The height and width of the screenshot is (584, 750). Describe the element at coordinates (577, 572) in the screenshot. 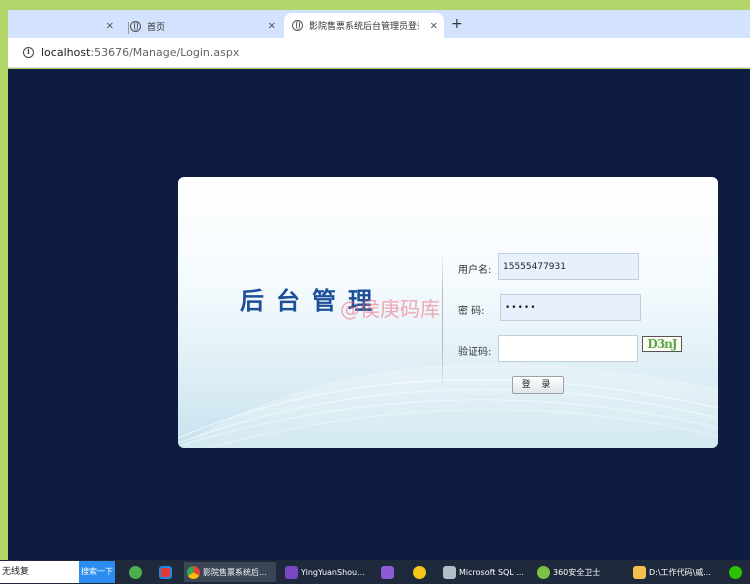

I see `taskbar-item-label: 360安全卫士` at that location.